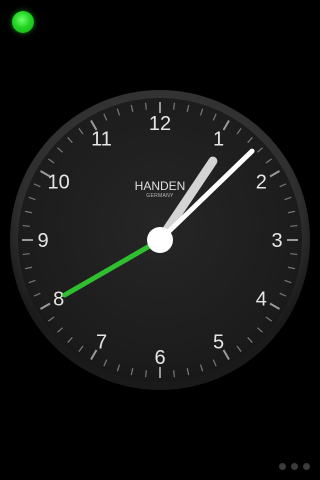 The height and width of the screenshot is (480, 320). What do you see at coordinates (159, 358) in the screenshot?
I see `numeral-6: 6` at bounding box center [159, 358].